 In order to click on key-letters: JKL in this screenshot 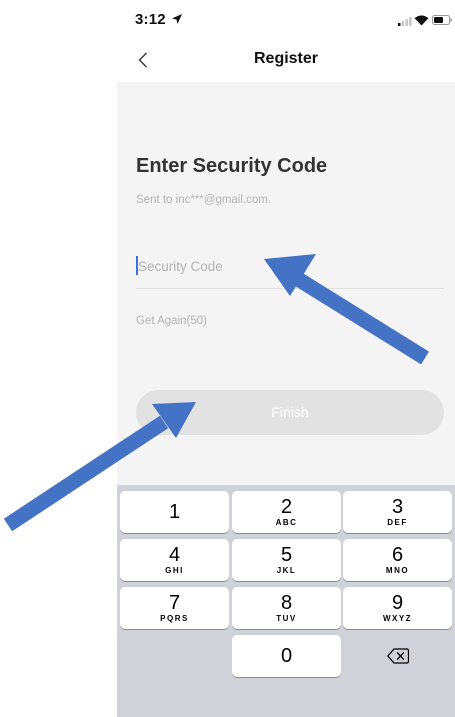, I will do `click(286, 570)`.